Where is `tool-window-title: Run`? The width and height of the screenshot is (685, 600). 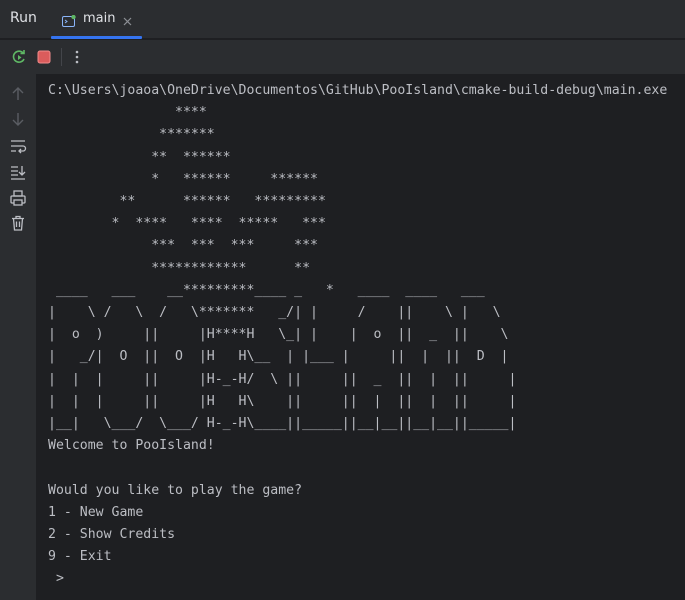
tool-window-title: Run is located at coordinates (23, 18).